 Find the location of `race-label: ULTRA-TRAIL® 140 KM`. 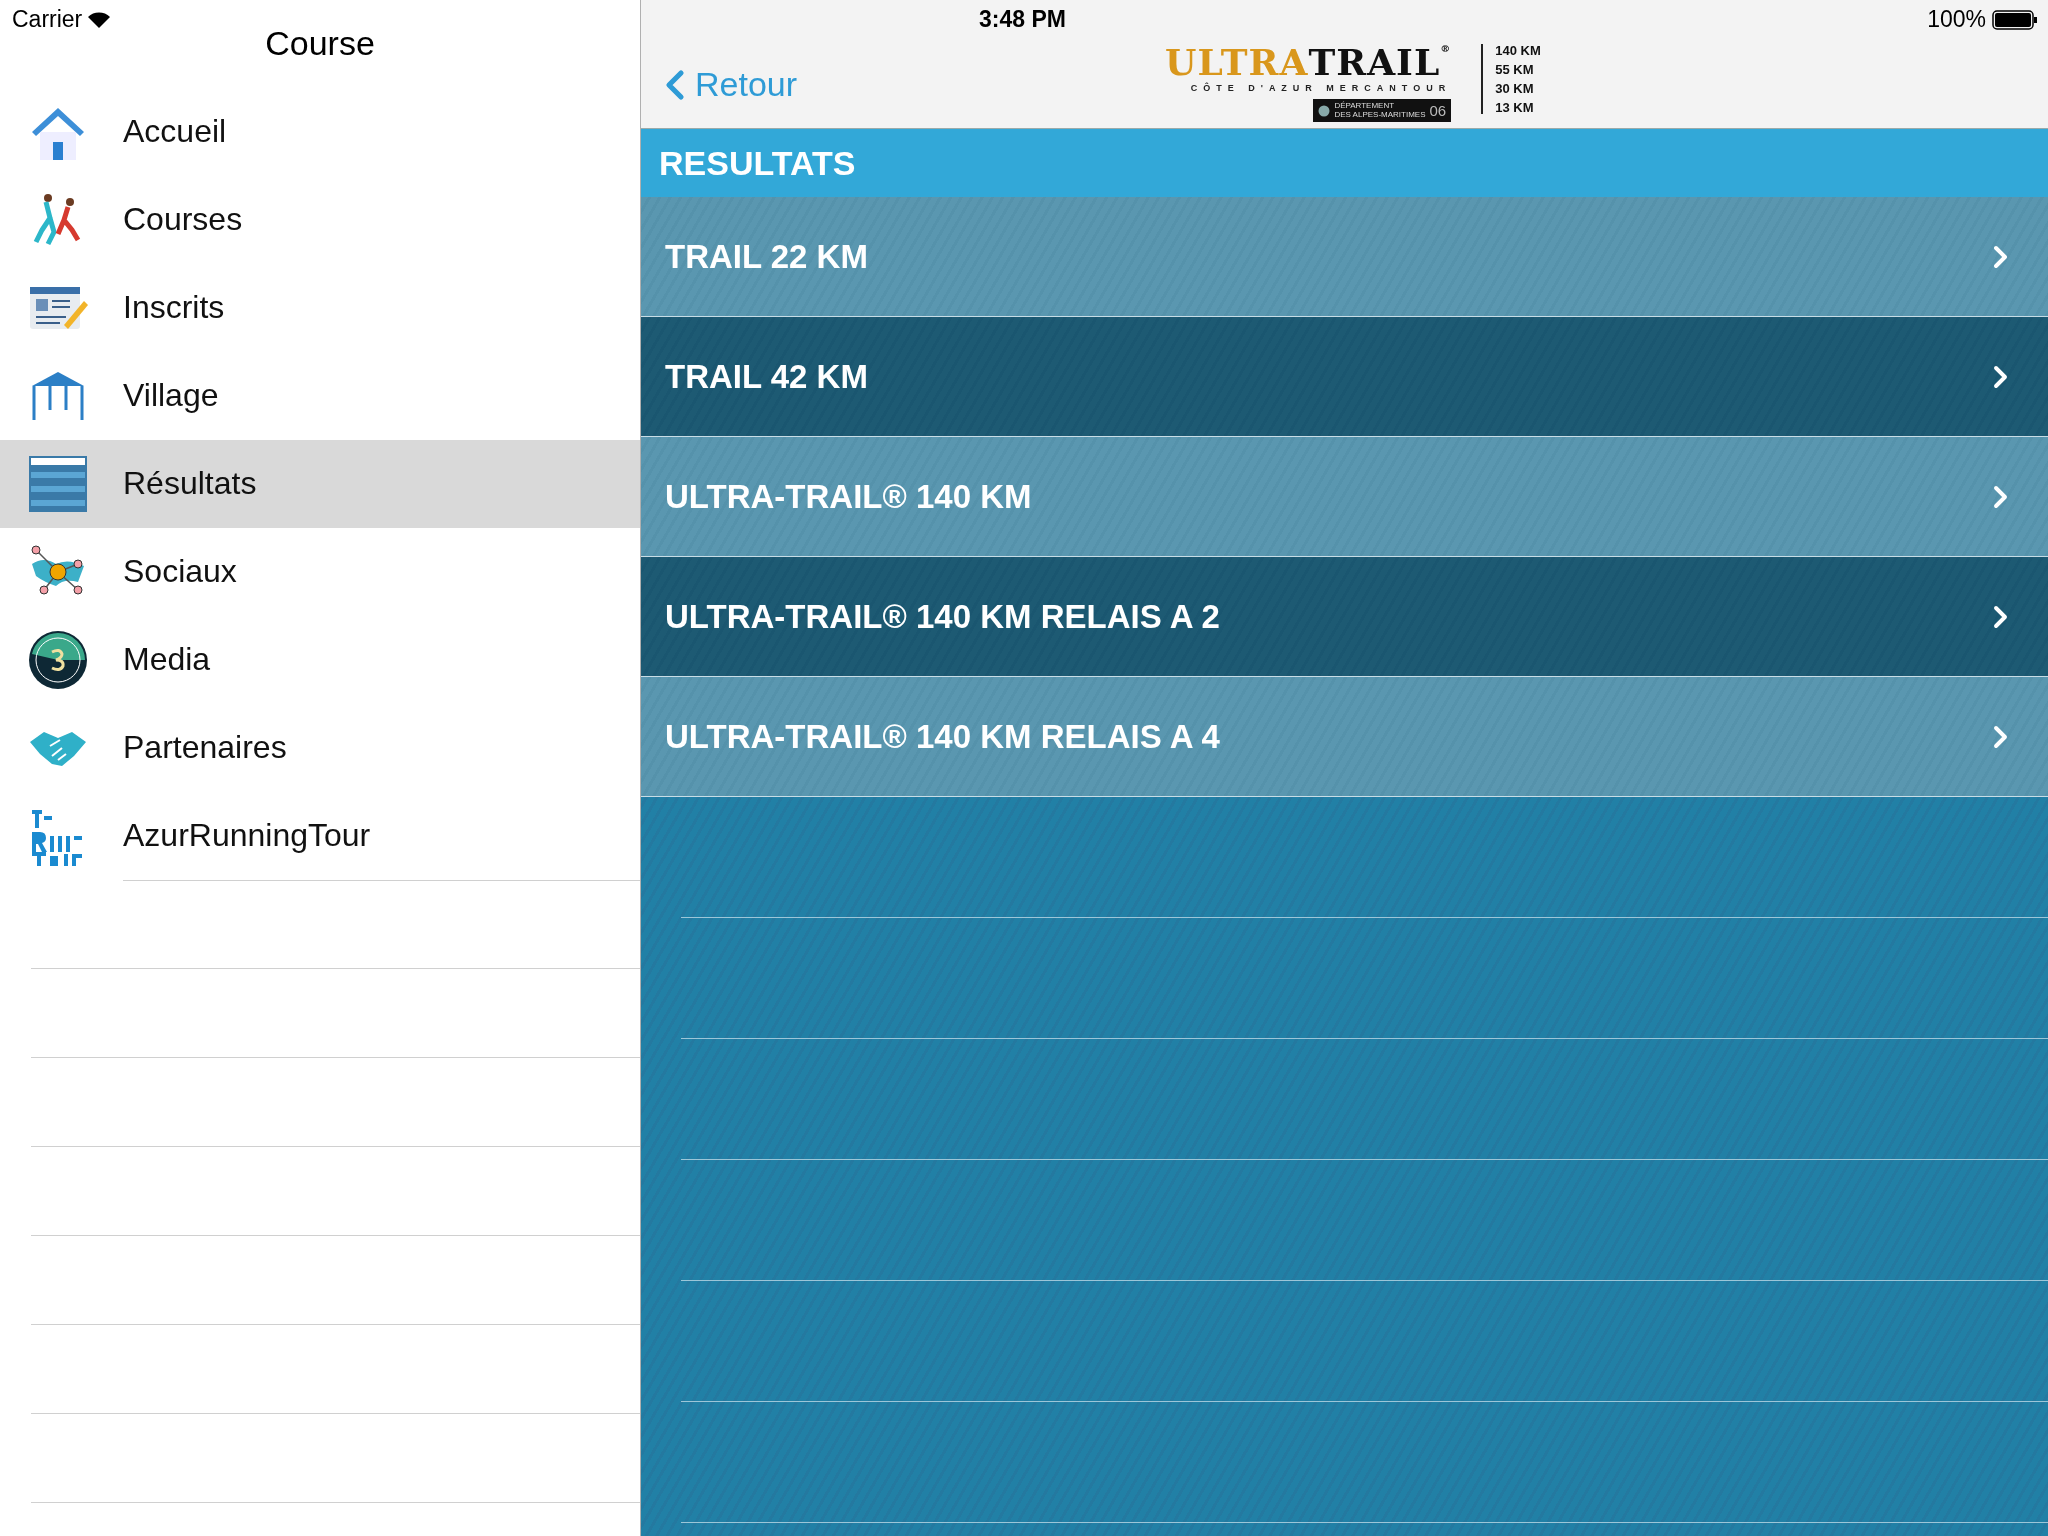

race-label: ULTRA-TRAIL® 140 KM is located at coordinates (848, 496).